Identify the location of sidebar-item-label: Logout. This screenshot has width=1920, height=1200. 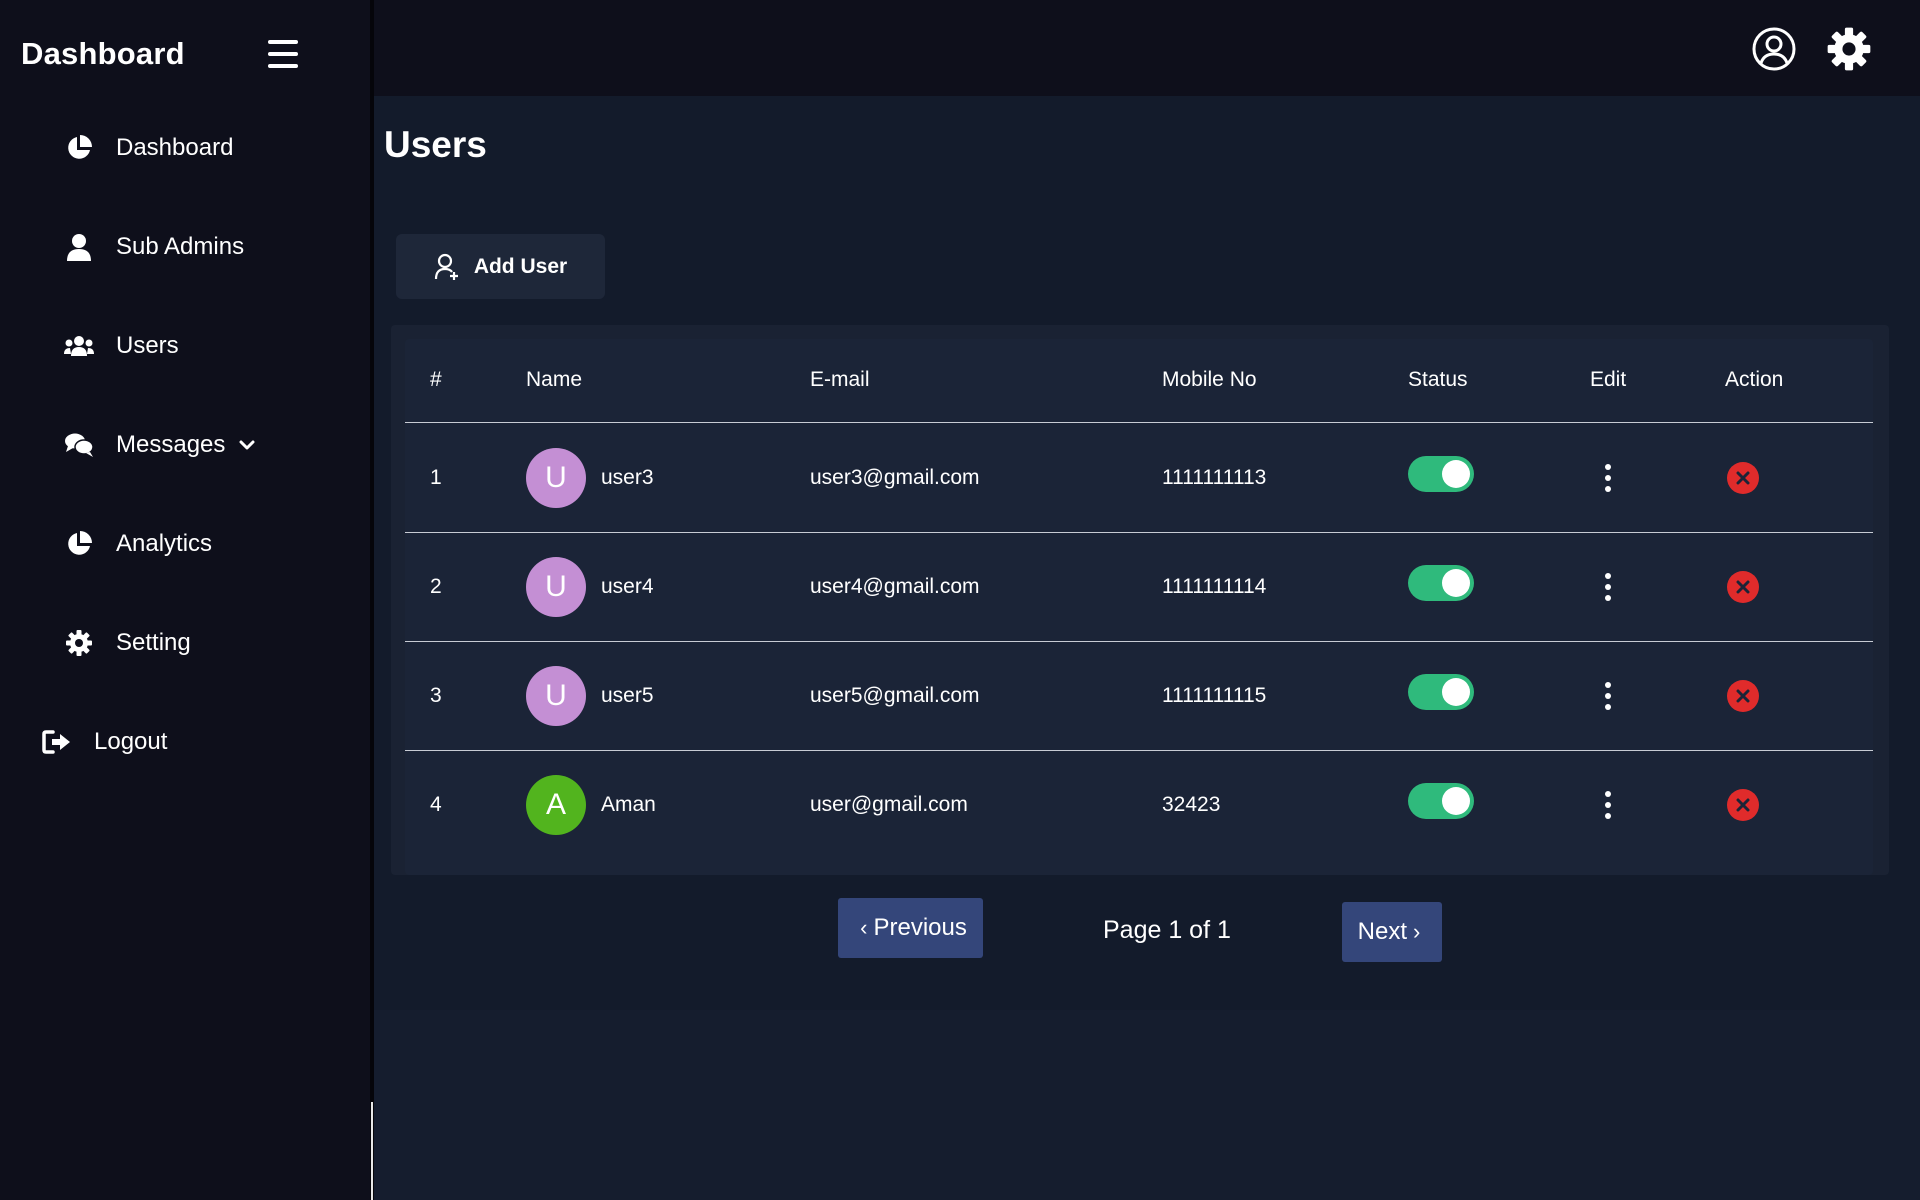
(131, 741).